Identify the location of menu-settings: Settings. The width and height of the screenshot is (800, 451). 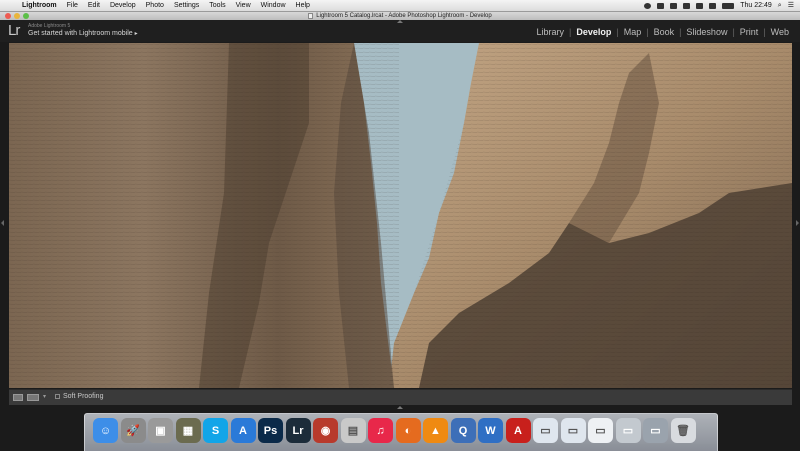
(186, 5).